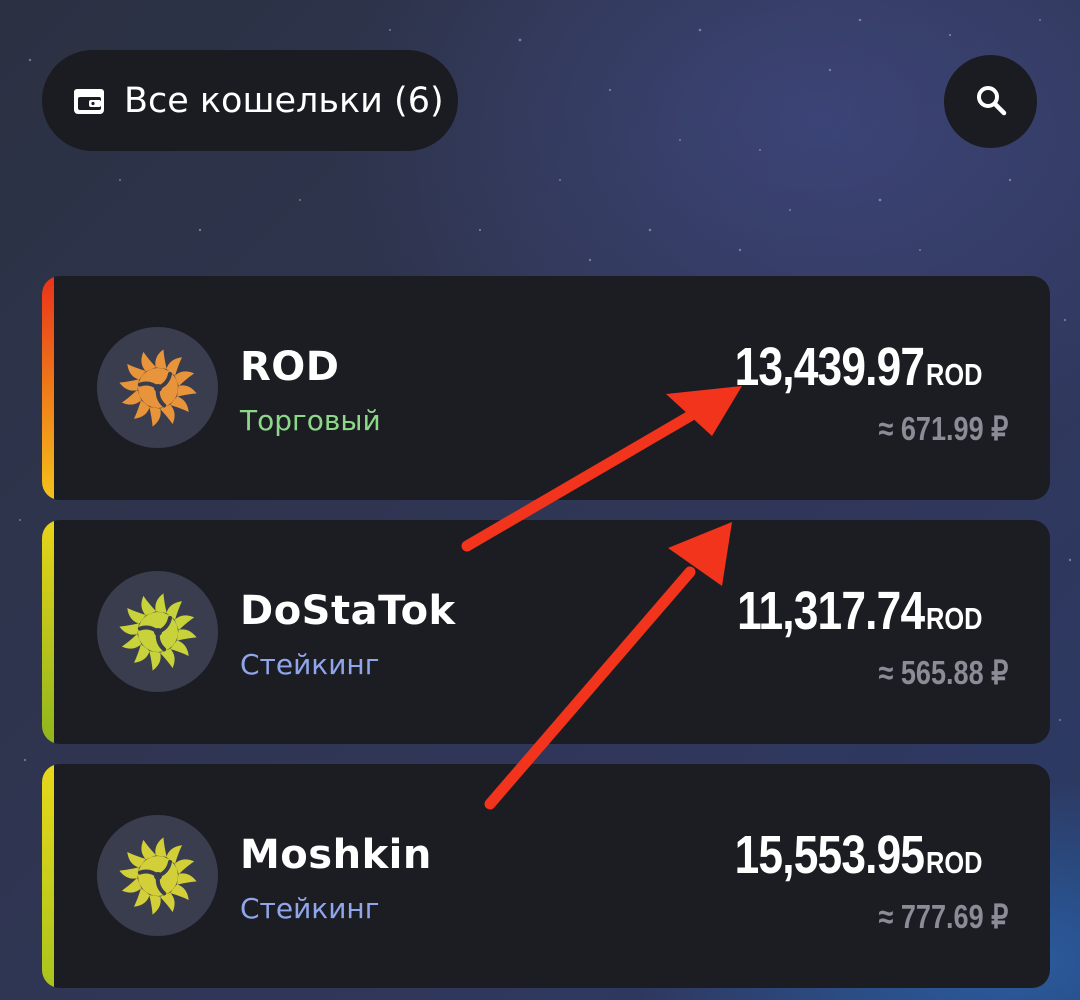 Image resolution: width=1080 pixels, height=1000 pixels. I want to click on wallet-fiat-value: ≈ 777.69 ₽, so click(943, 916).